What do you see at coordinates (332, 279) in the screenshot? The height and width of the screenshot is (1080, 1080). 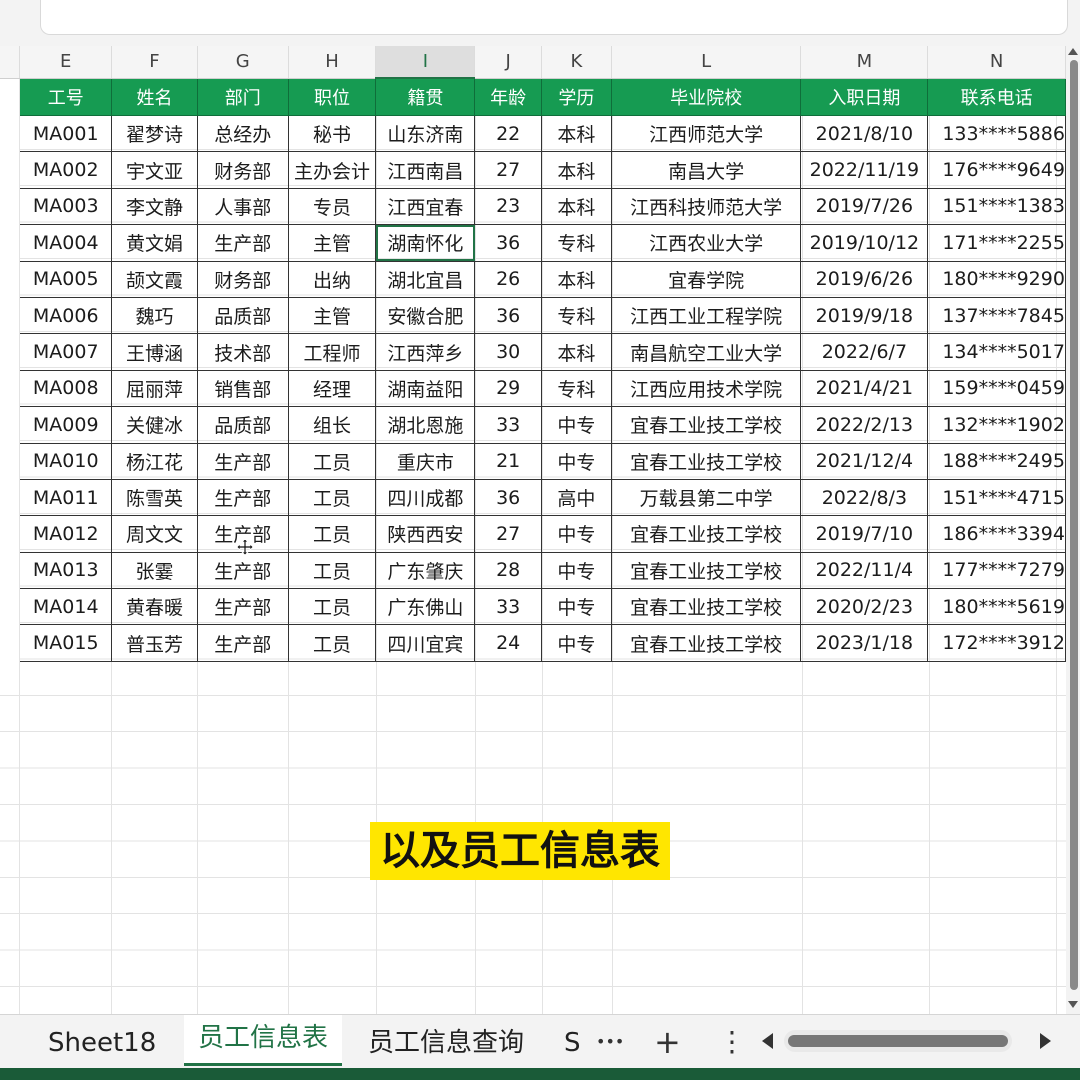 I see `cell-position: 出纳` at bounding box center [332, 279].